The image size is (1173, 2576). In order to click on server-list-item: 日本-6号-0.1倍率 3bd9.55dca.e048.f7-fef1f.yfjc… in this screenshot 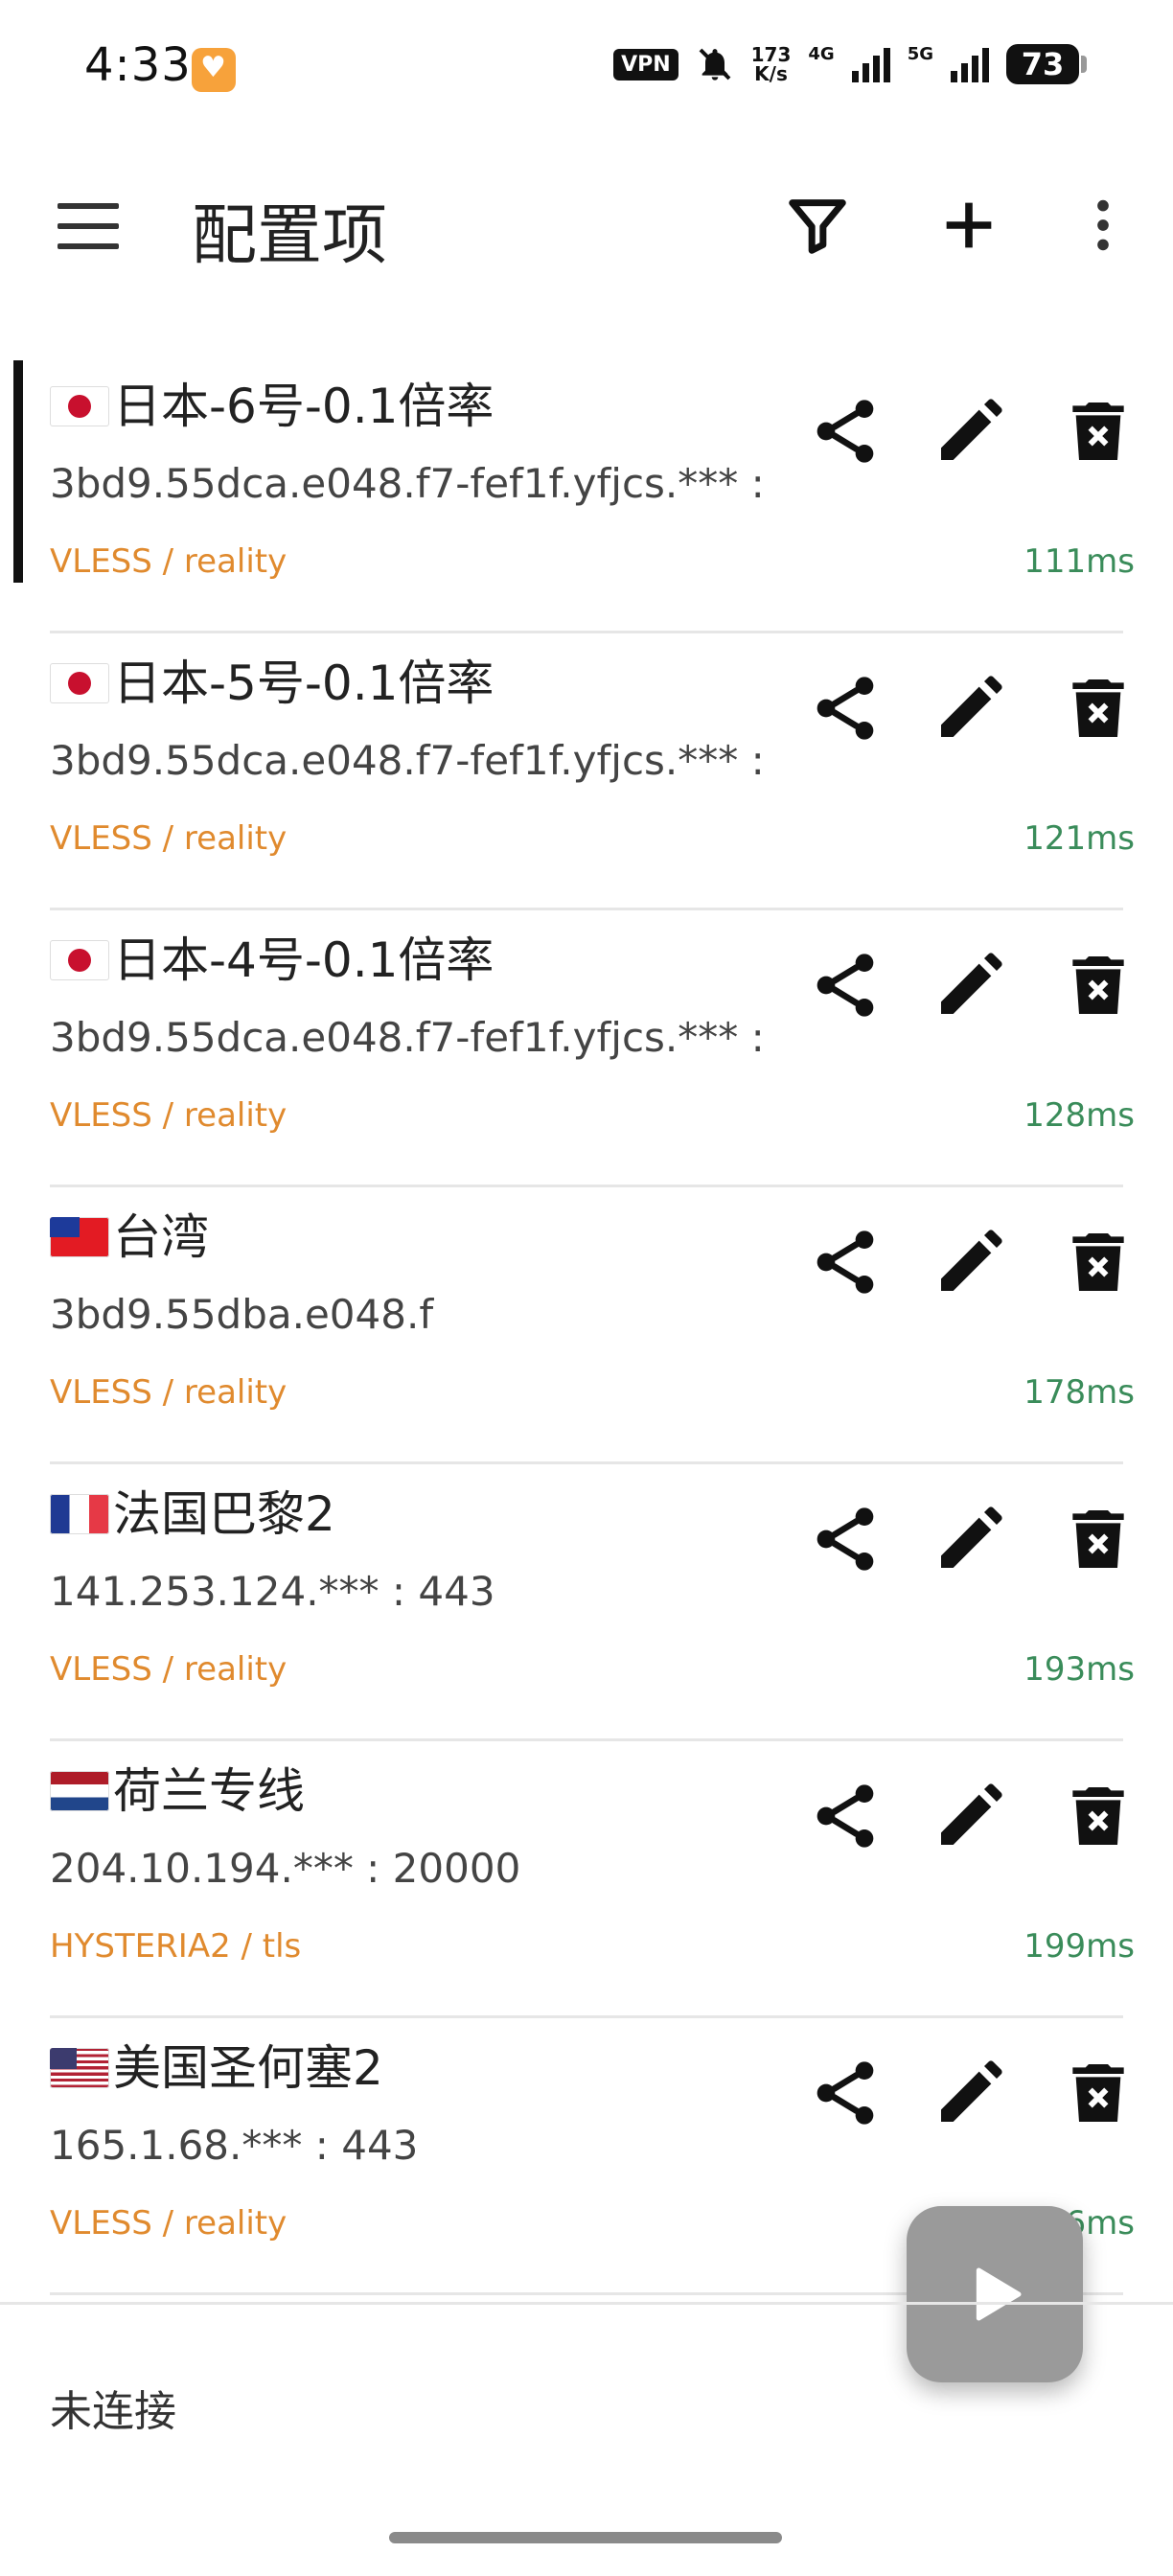, I will do `click(586, 494)`.